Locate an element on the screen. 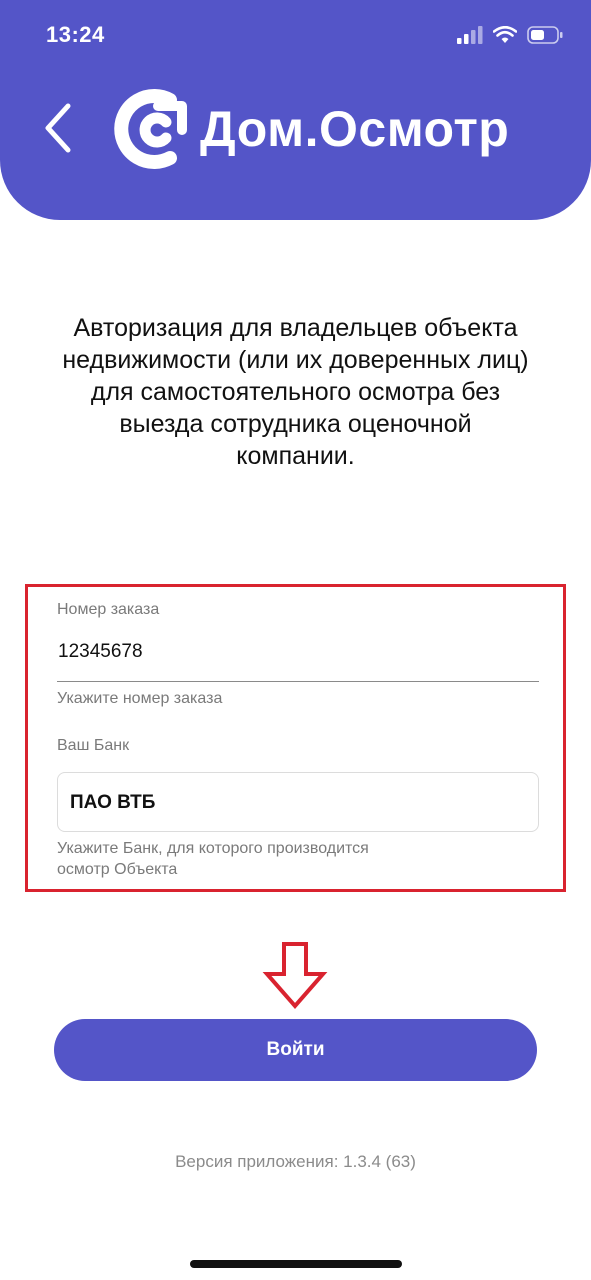 The image size is (591, 1280). status-time: 13:24 is located at coordinates (75, 34).